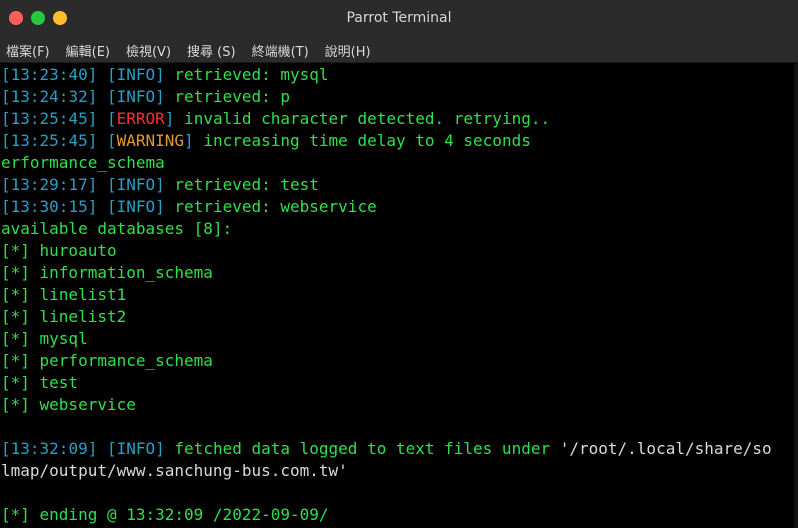 The image size is (798, 528). Describe the element at coordinates (399, 339) in the screenshot. I see `database-item: [*] mysql` at that location.